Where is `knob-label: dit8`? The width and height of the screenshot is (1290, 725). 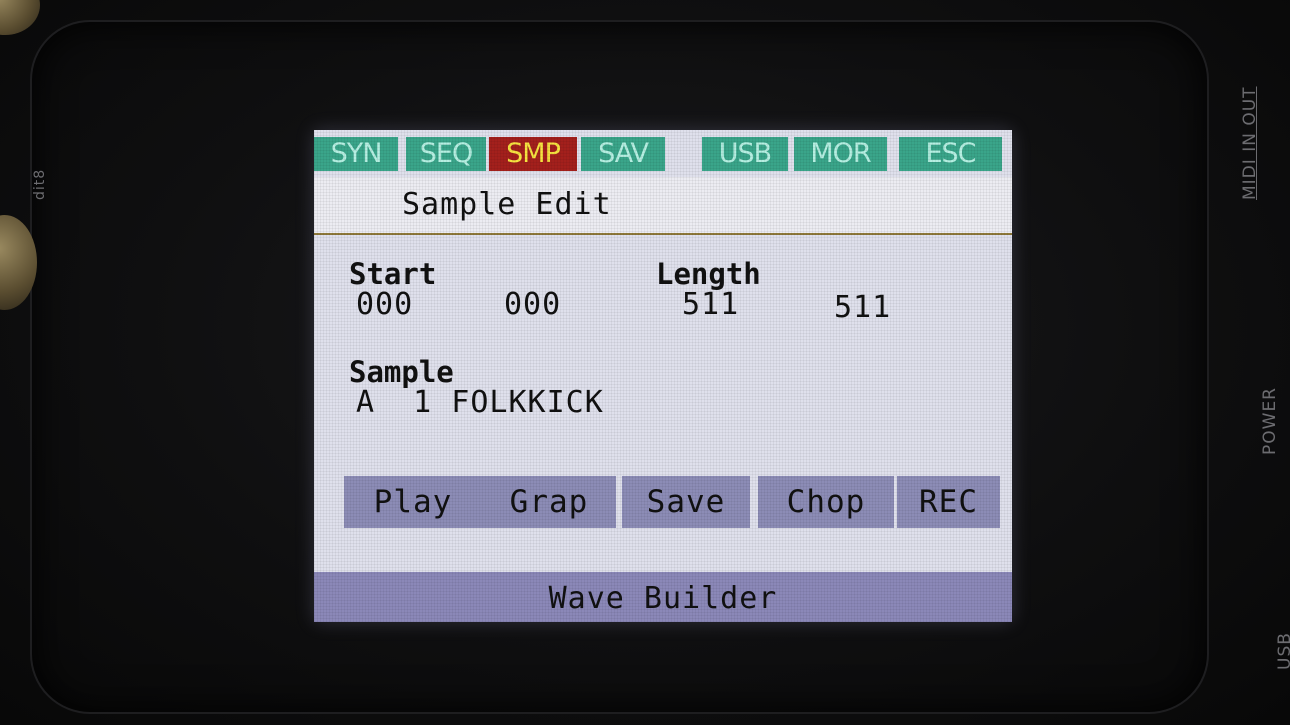
knob-label: dit8 is located at coordinates (40, 184).